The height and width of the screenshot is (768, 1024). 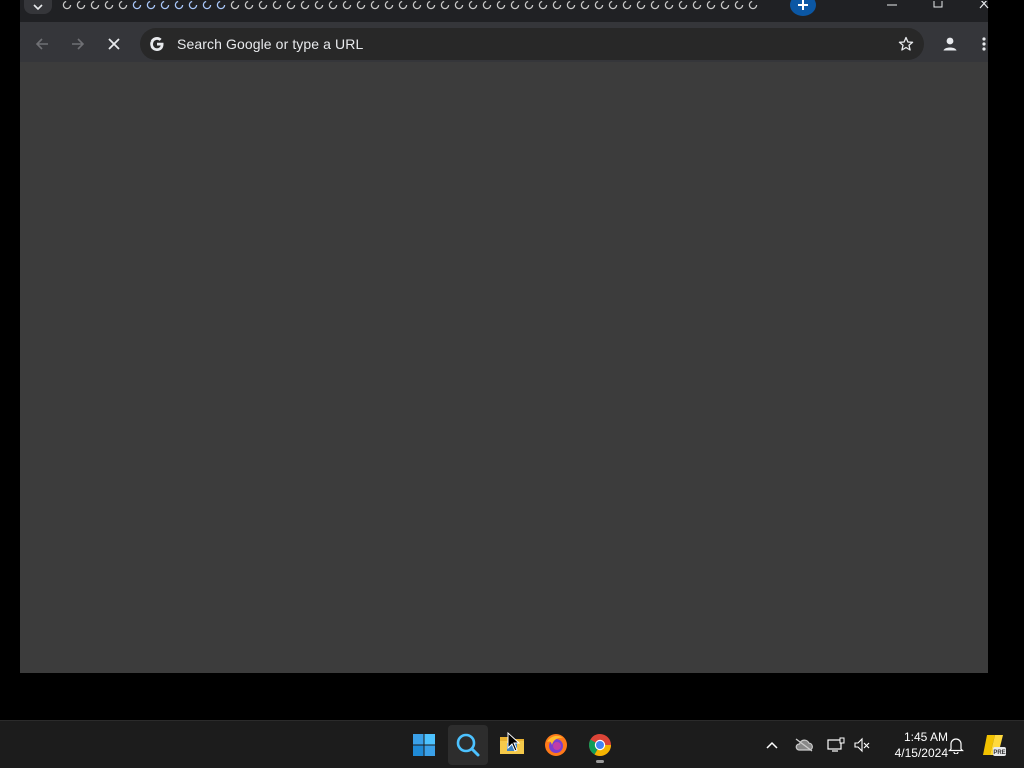 I want to click on omnibox: Search Google or type a URL, so click(x=532, y=44).